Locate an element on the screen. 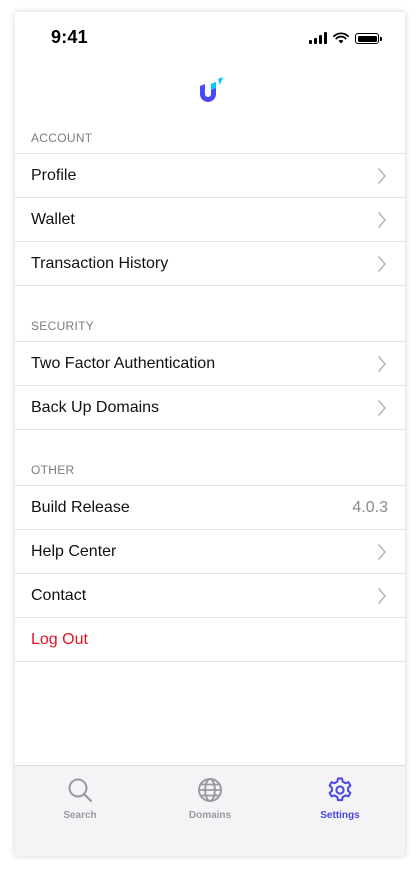 The width and height of the screenshot is (420, 874). settings-row-build-release: Build Release 4.0.3 is located at coordinates (210, 508).